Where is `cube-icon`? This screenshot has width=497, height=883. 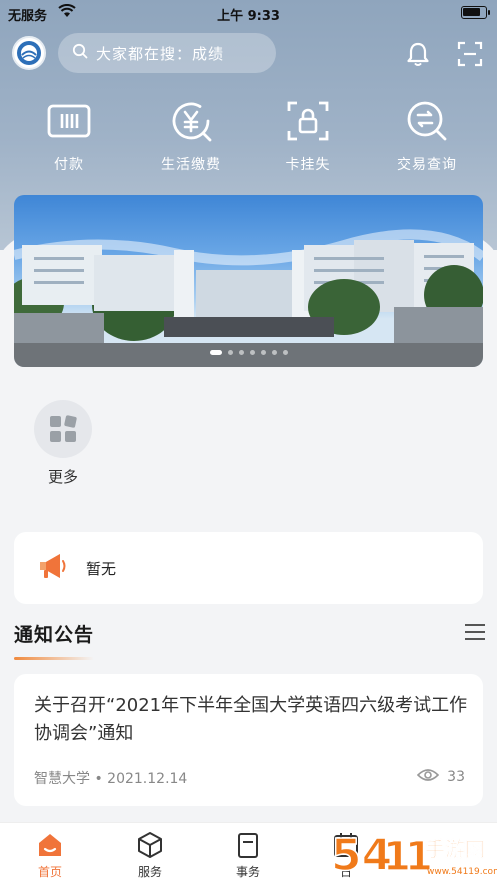 cube-icon is located at coordinates (150, 845).